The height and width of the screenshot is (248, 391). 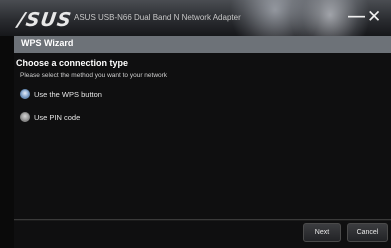 I want to click on option-label: Use the WPS button, so click(x=68, y=94).